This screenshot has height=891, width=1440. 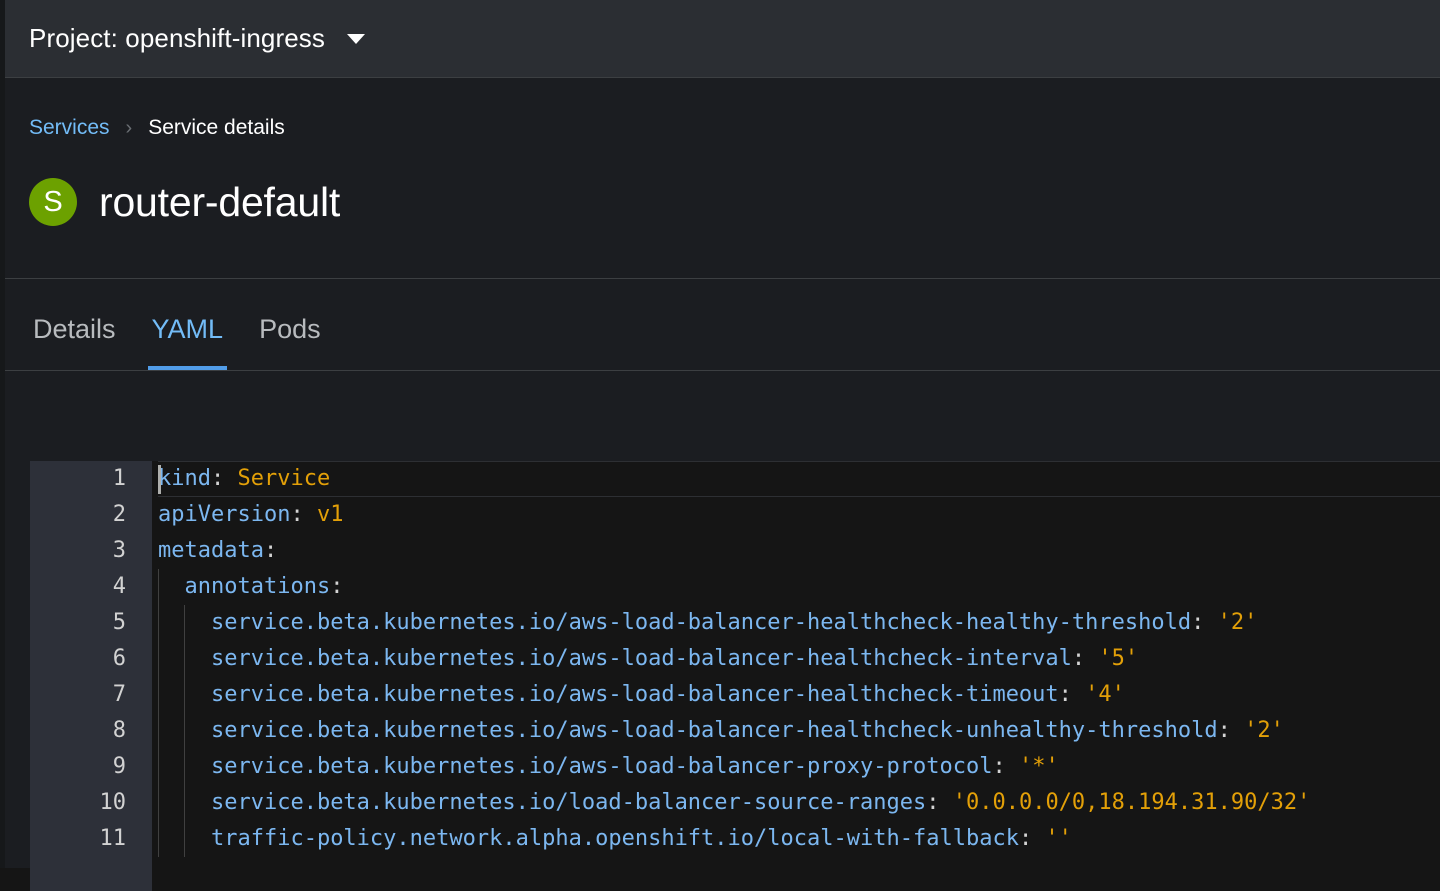 I want to click on editor-line-number: 5, so click(x=119, y=622).